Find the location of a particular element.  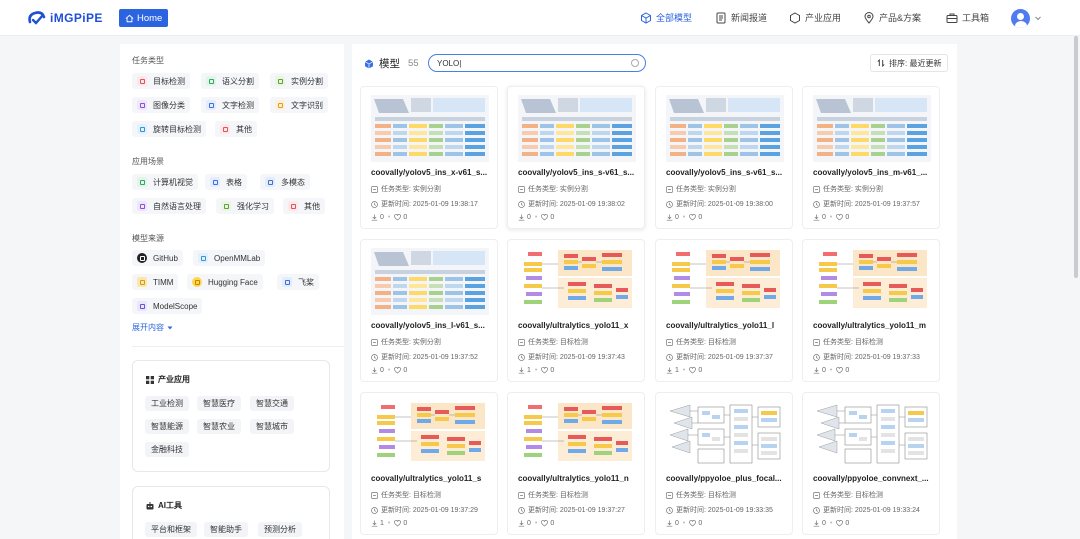

search-input is located at coordinates (527, 63).